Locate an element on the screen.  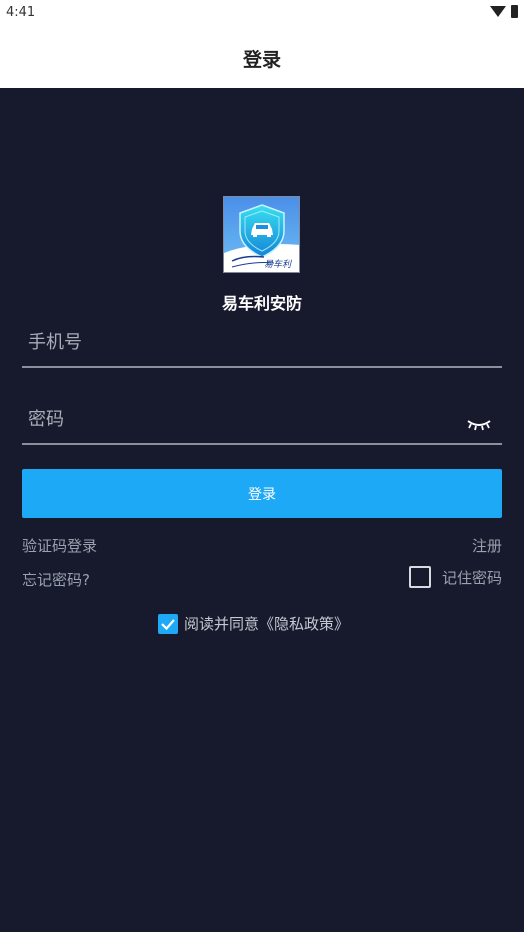
wifi-icon is located at coordinates (498, 11).